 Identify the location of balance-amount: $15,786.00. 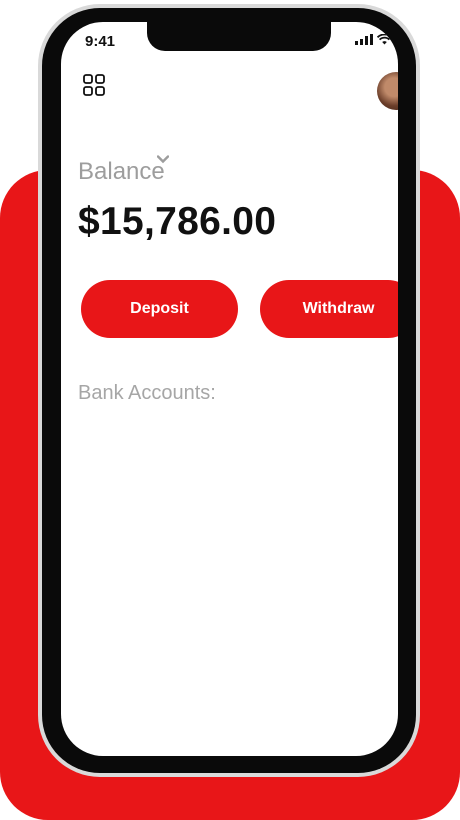
(177, 221).